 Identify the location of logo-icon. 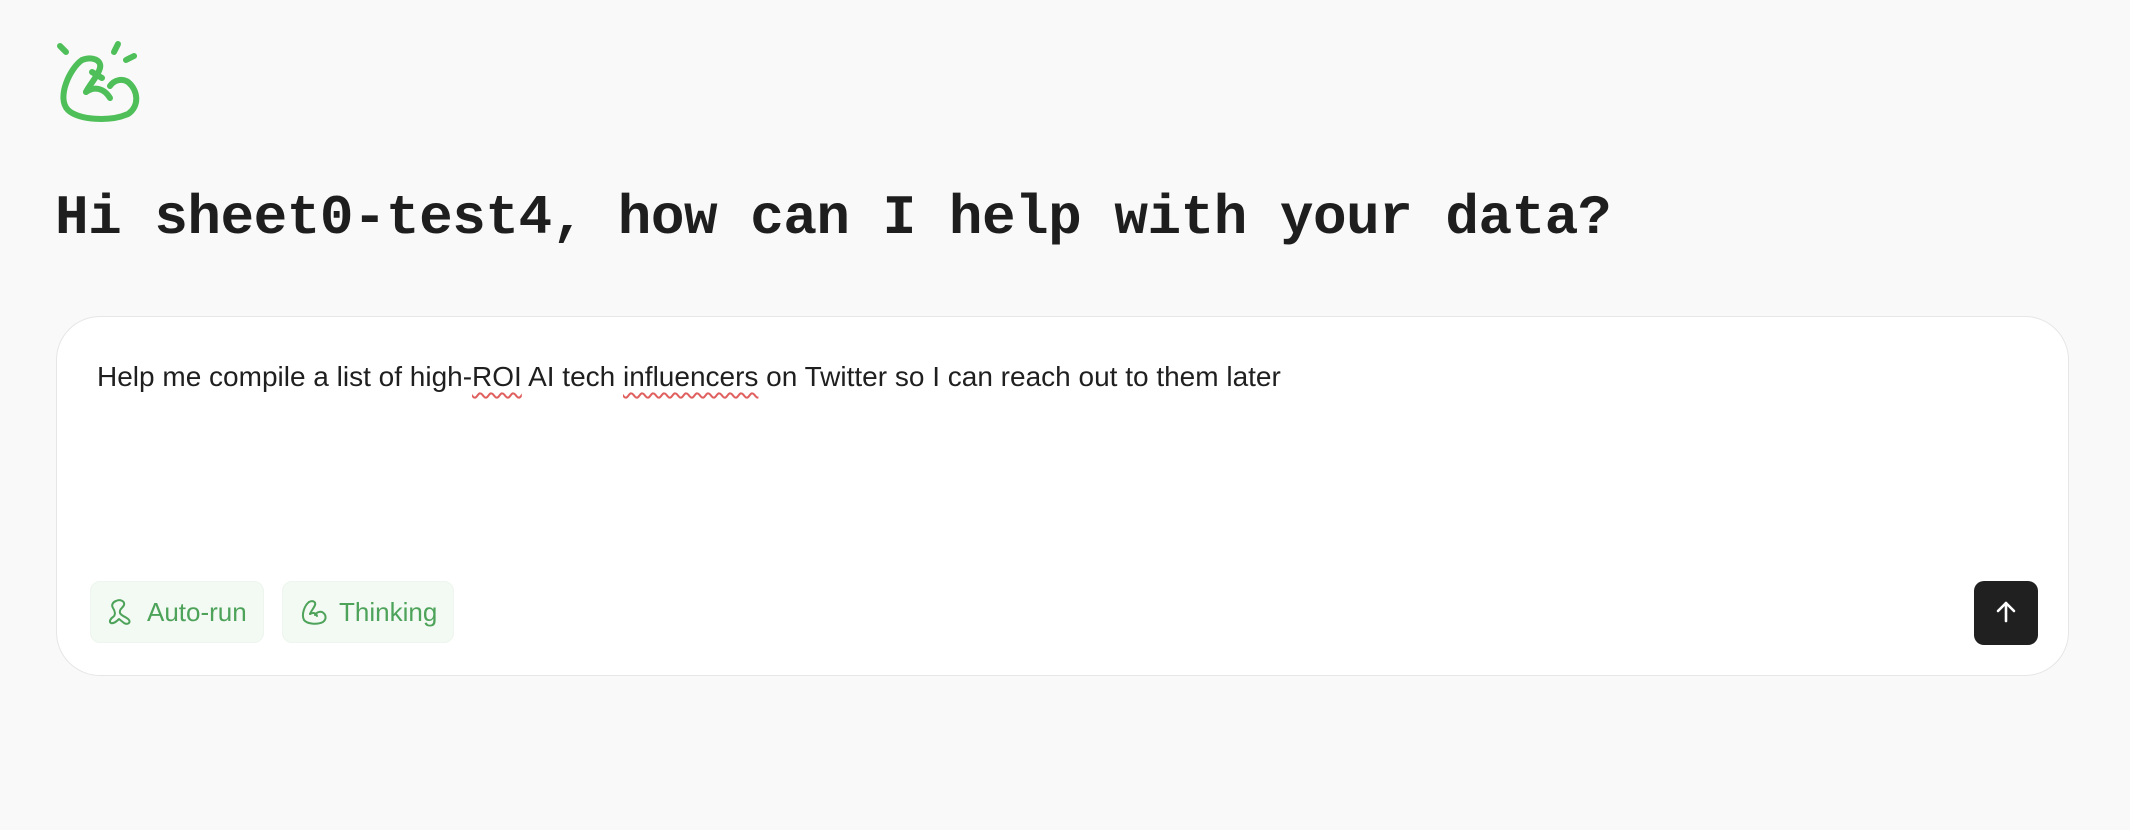
(97, 83).